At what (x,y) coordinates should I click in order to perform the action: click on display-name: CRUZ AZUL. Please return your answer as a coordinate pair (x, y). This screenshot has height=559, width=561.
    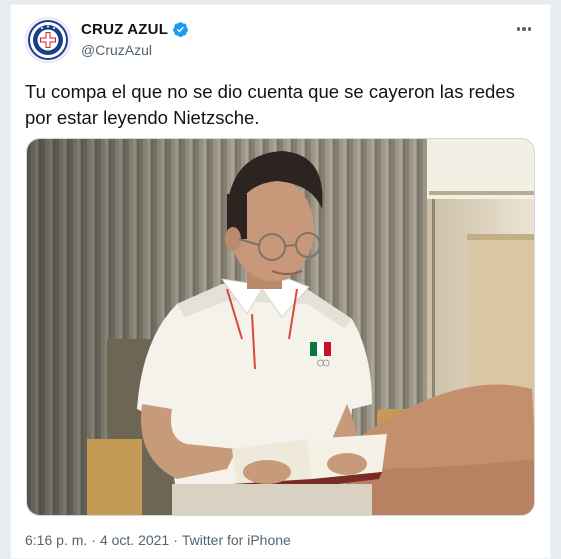
    Looking at the image, I should click on (124, 29).